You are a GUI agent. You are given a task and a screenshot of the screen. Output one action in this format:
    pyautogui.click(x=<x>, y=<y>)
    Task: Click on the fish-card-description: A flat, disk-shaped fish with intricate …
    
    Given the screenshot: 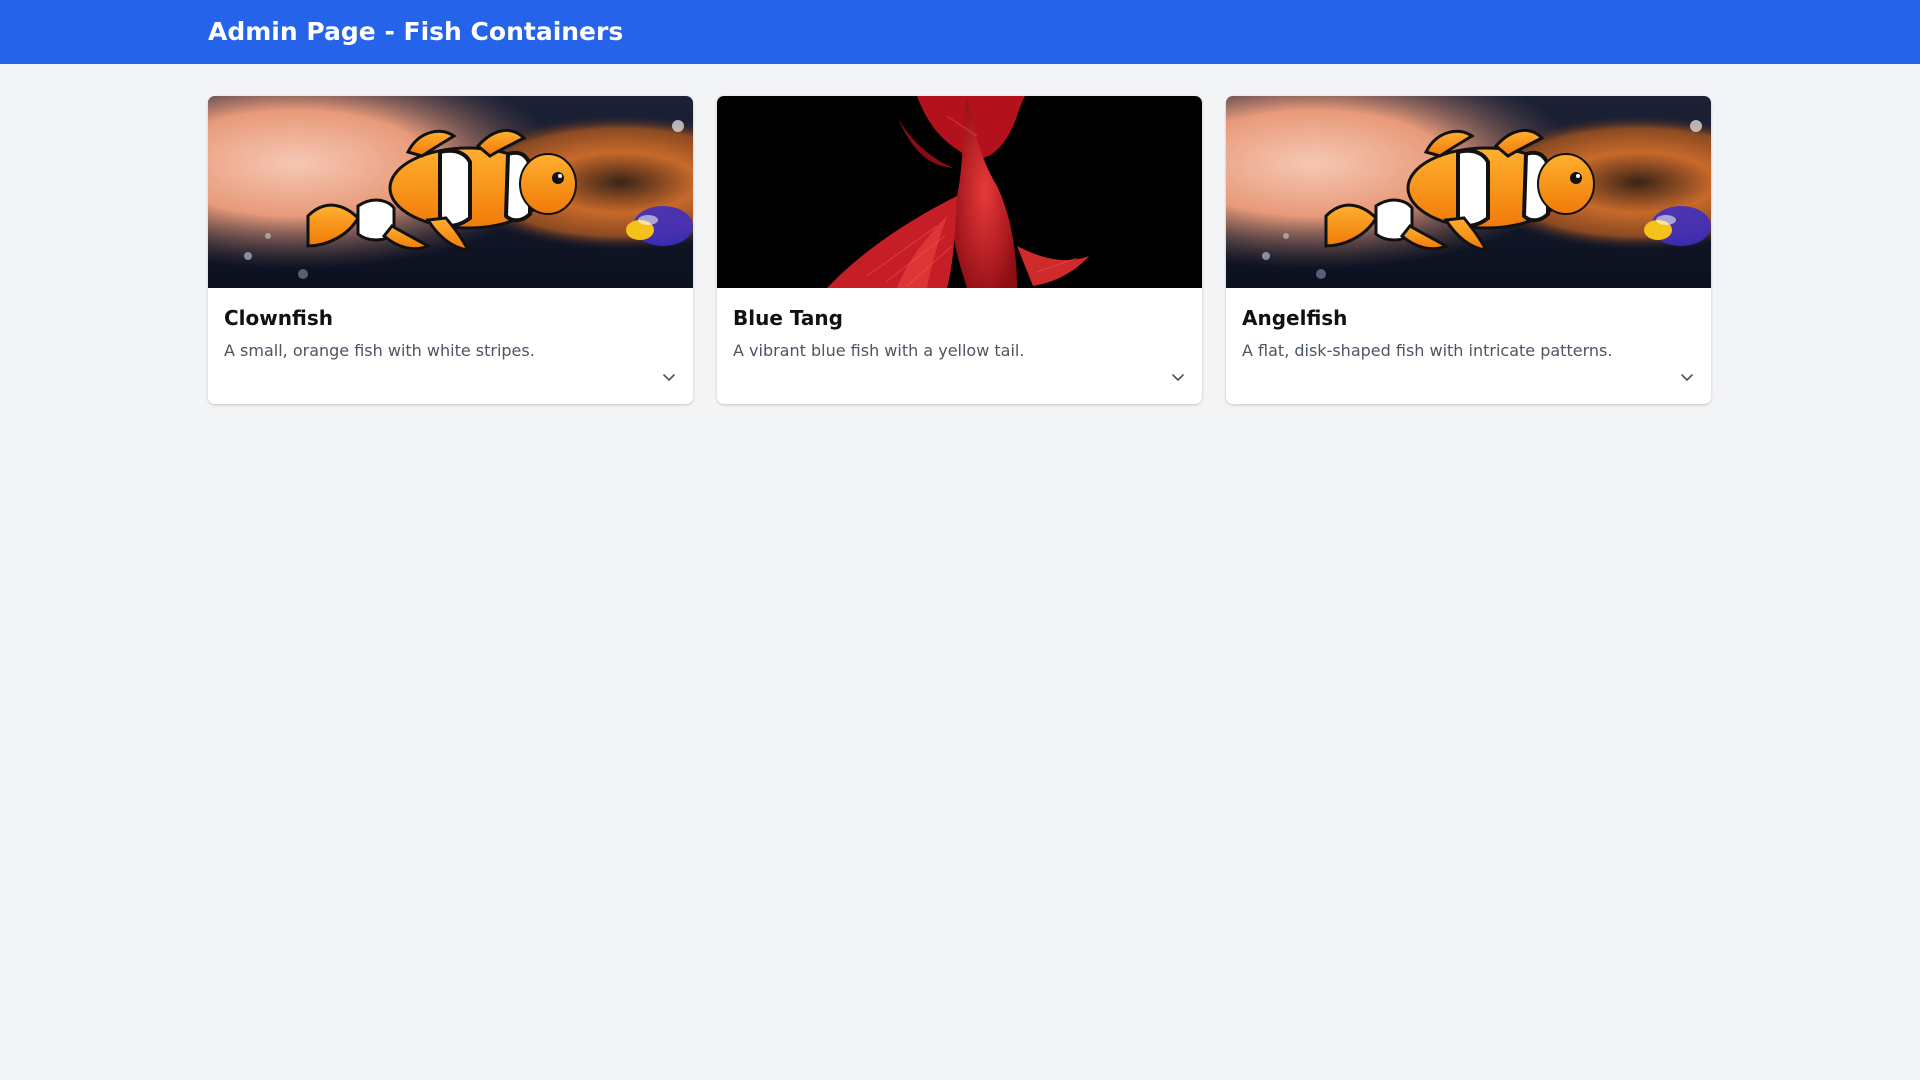 What is the action you would take?
    pyautogui.click(x=1427, y=350)
    